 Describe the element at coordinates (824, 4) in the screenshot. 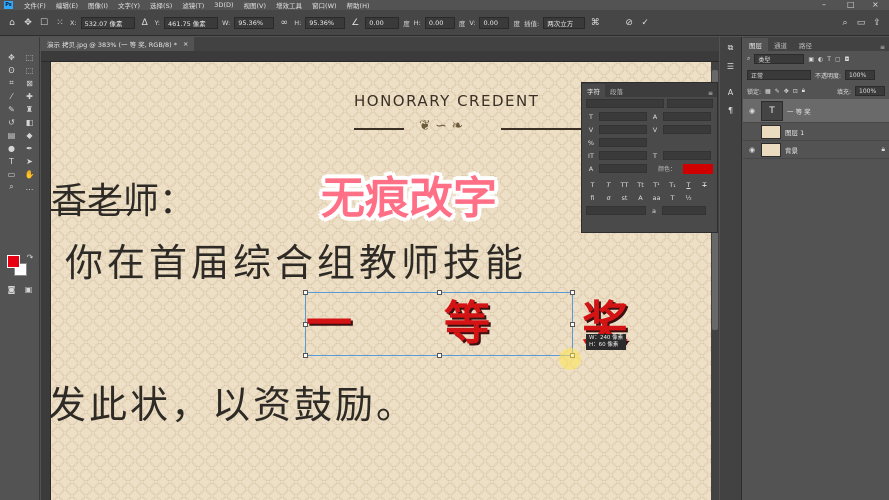

I see `minimize-icon: –` at that location.